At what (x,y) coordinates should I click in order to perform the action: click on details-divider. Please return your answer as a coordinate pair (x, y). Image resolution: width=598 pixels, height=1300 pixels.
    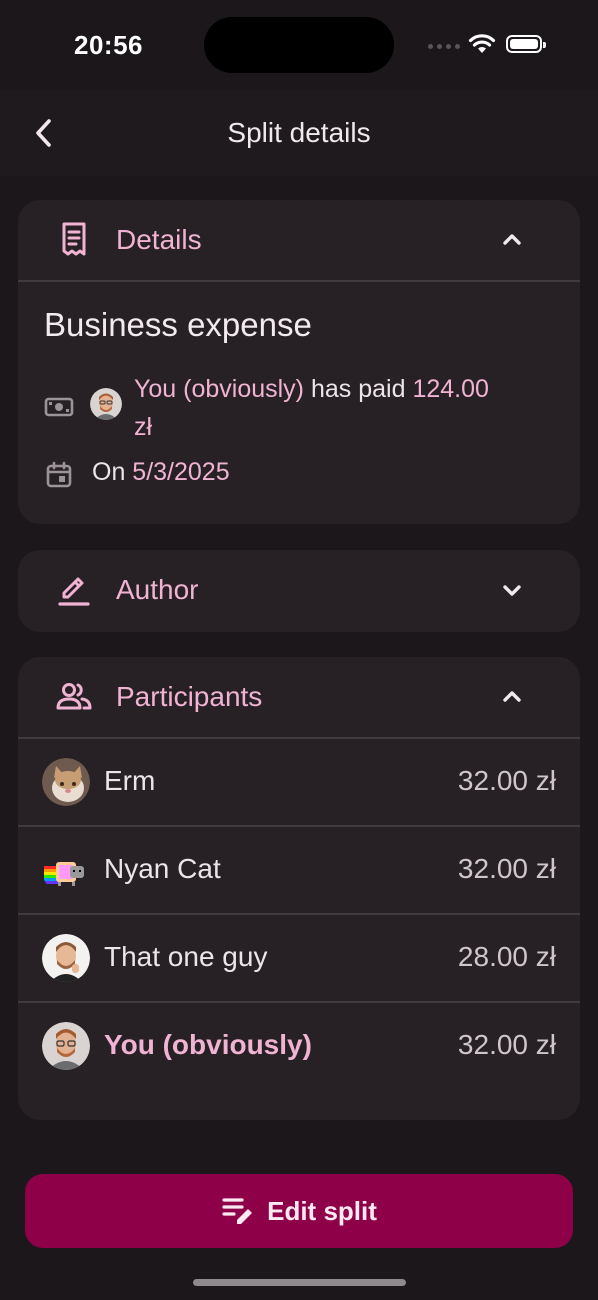
    Looking at the image, I should click on (299, 281).